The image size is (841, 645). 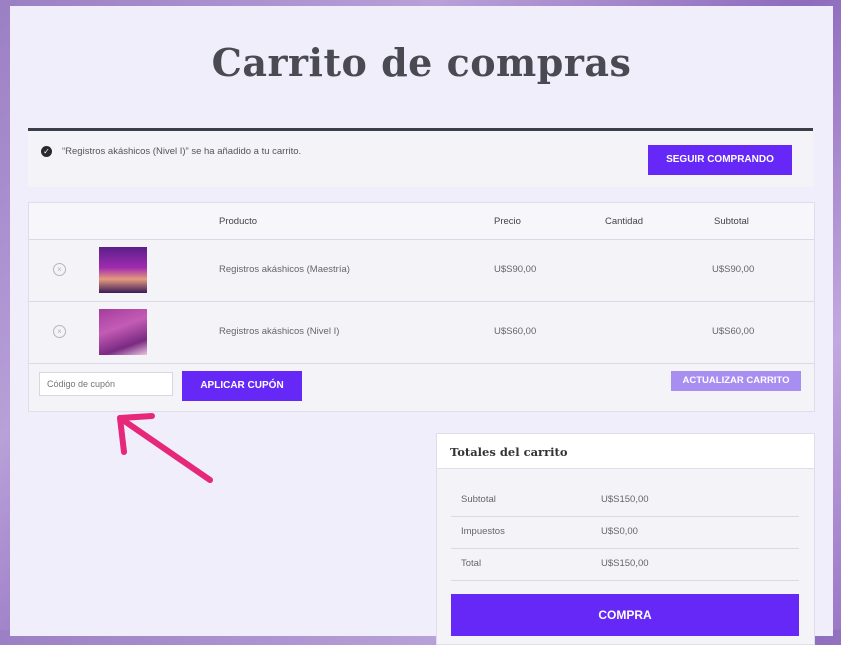 I want to click on update-cart-button: ACTUALIZAR CARRITO, so click(x=736, y=381).